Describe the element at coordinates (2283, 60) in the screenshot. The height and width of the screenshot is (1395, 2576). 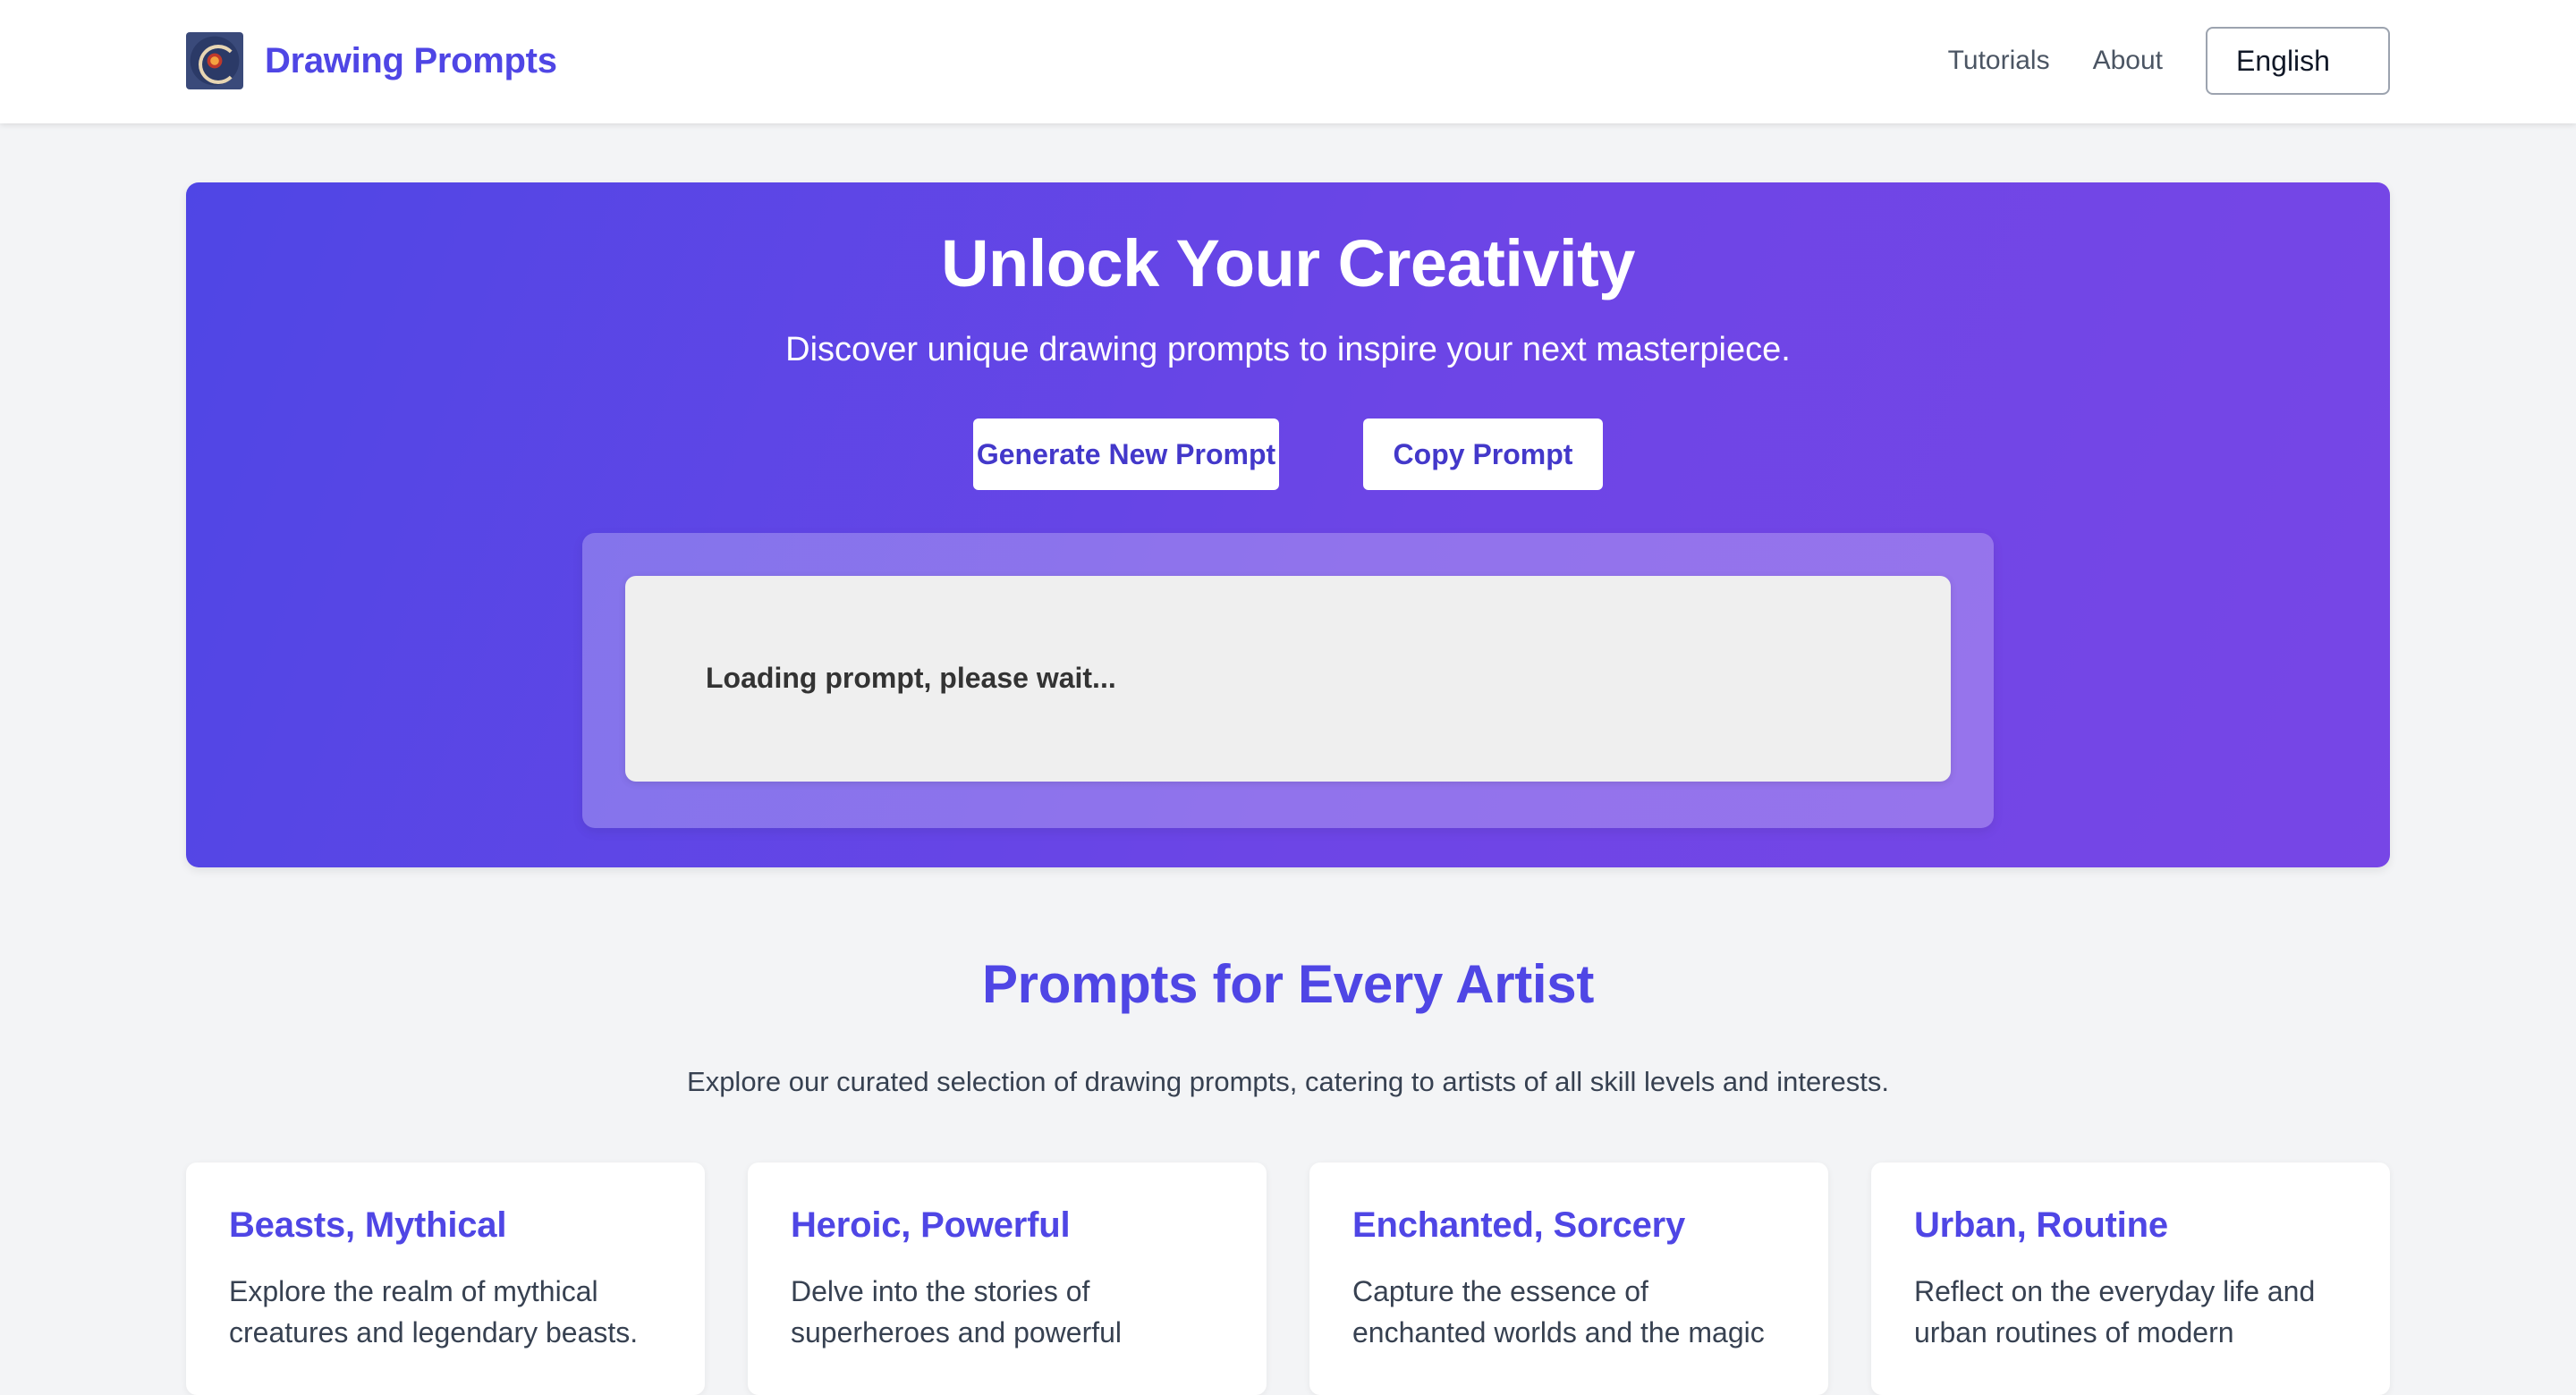
I see `language-select-value: English` at that location.